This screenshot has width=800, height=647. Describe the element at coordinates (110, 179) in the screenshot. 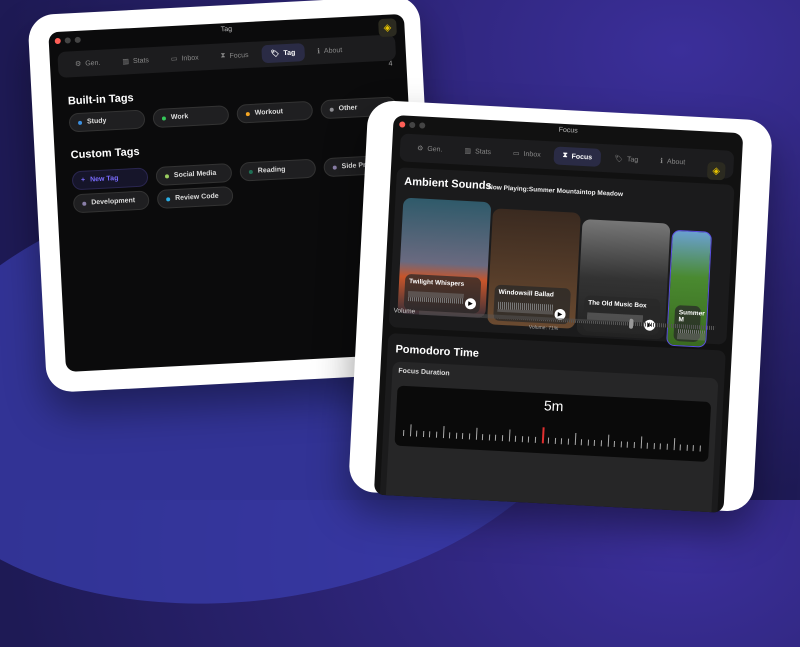

I see `new-tag-button: + New Tag` at that location.